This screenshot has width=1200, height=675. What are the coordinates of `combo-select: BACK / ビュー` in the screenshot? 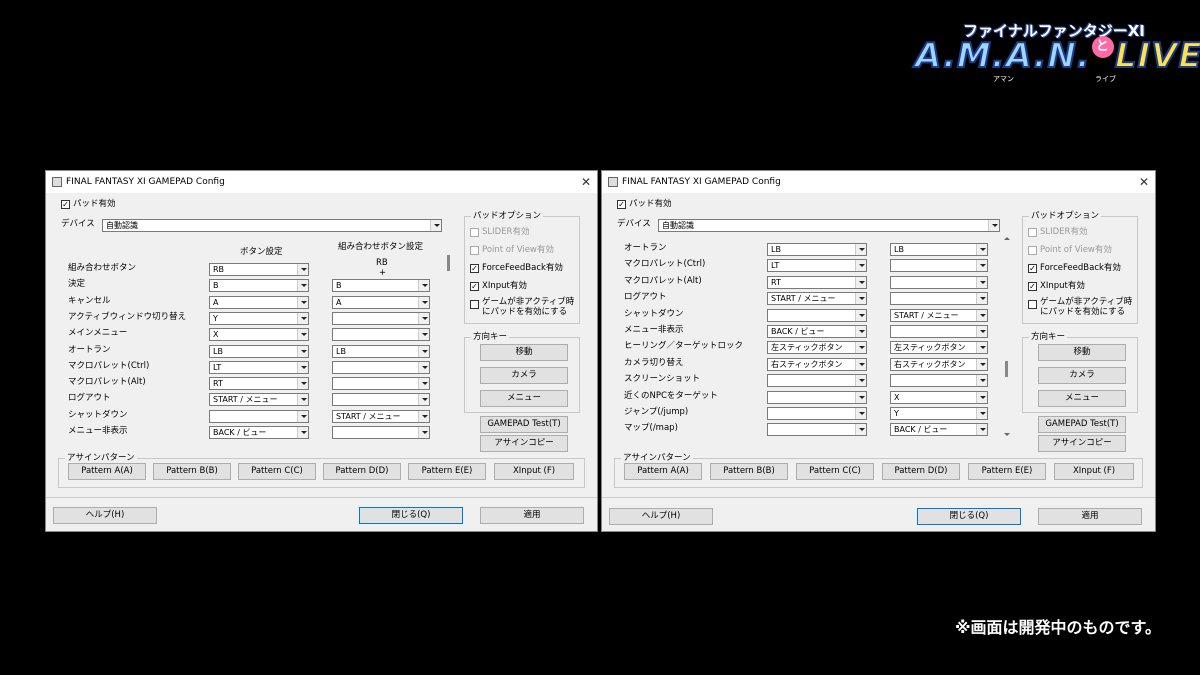 It's located at (939, 430).